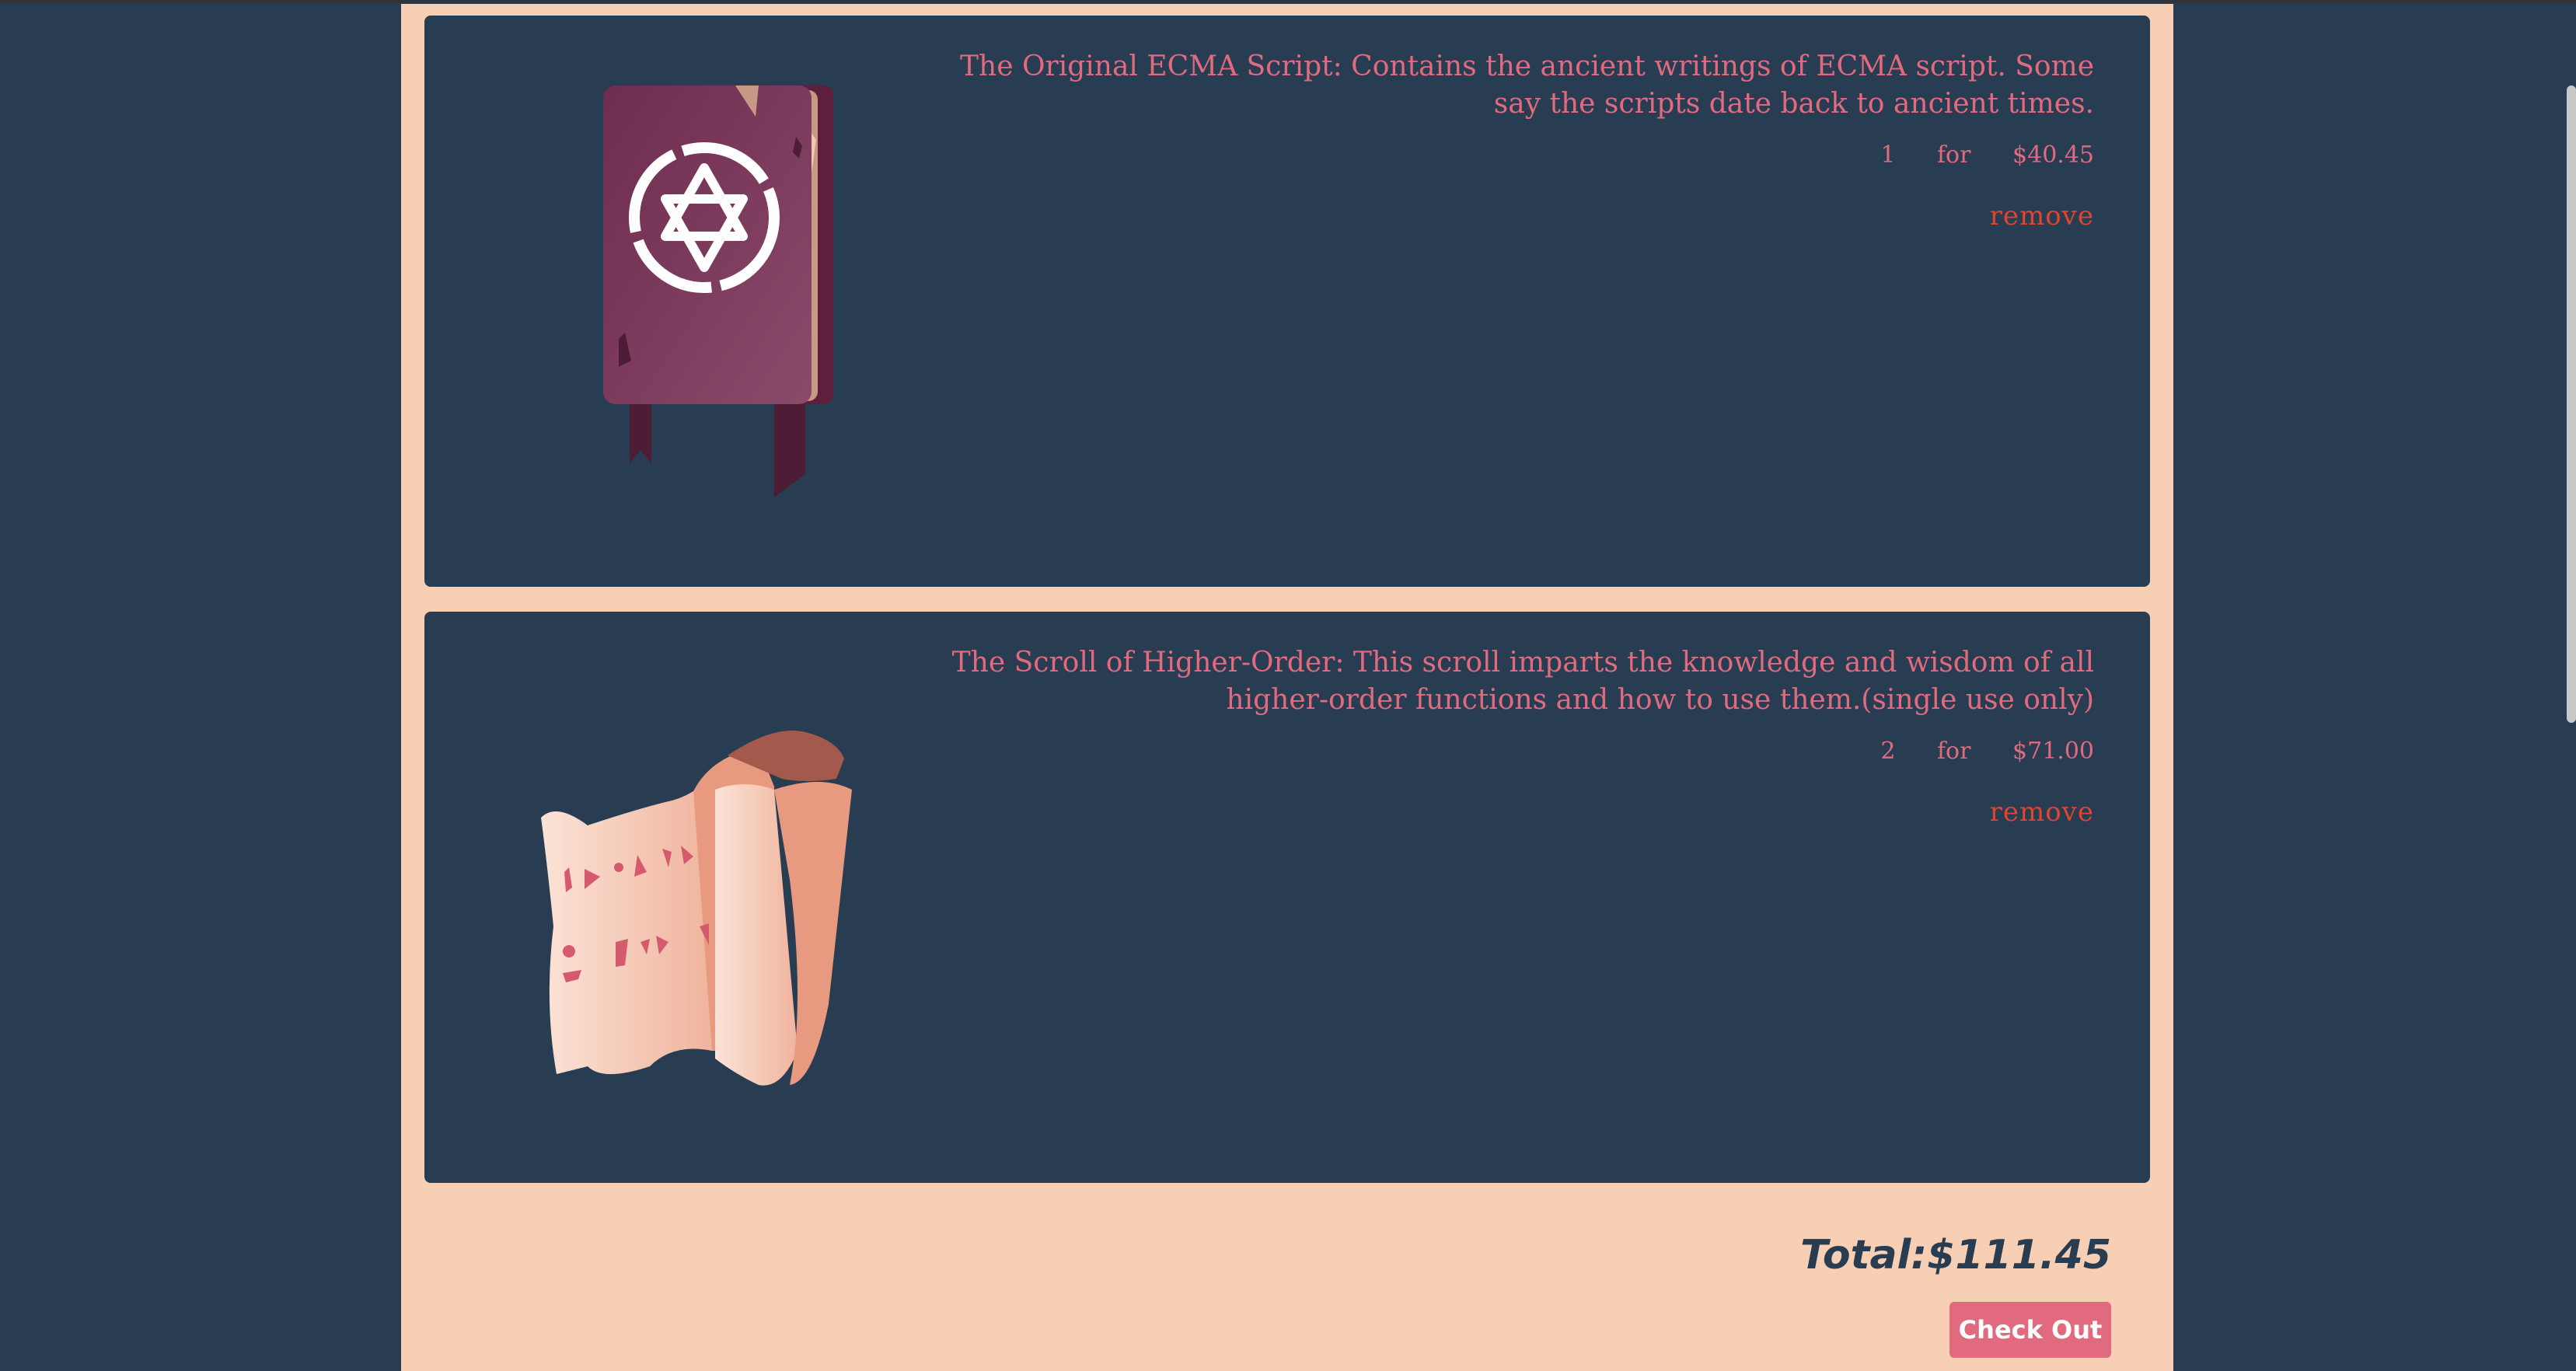 The width and height of the screenshot is (2576, 1371). I want to click on scrollbar-thumb, so click(2571, 404).